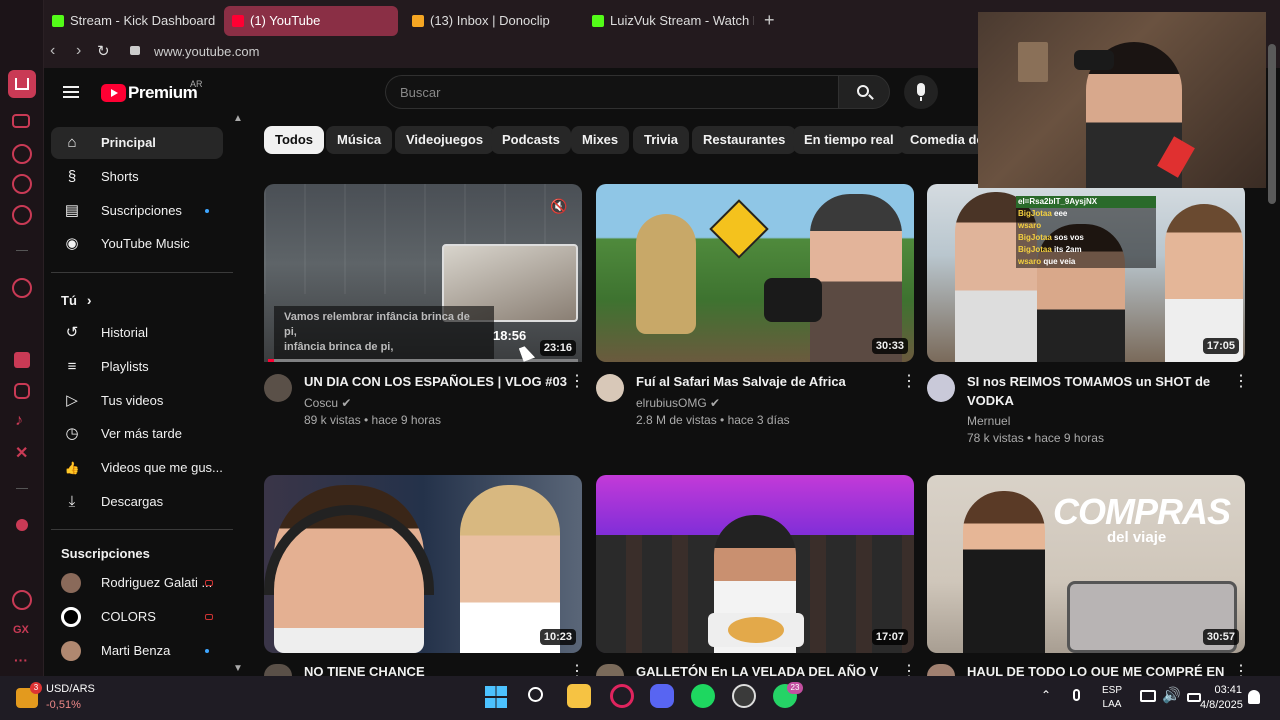 Image resolution: width=1280 pixels, height=720 pixels. I want to click on youtube-logo: Premium AR, so click(152, 92).